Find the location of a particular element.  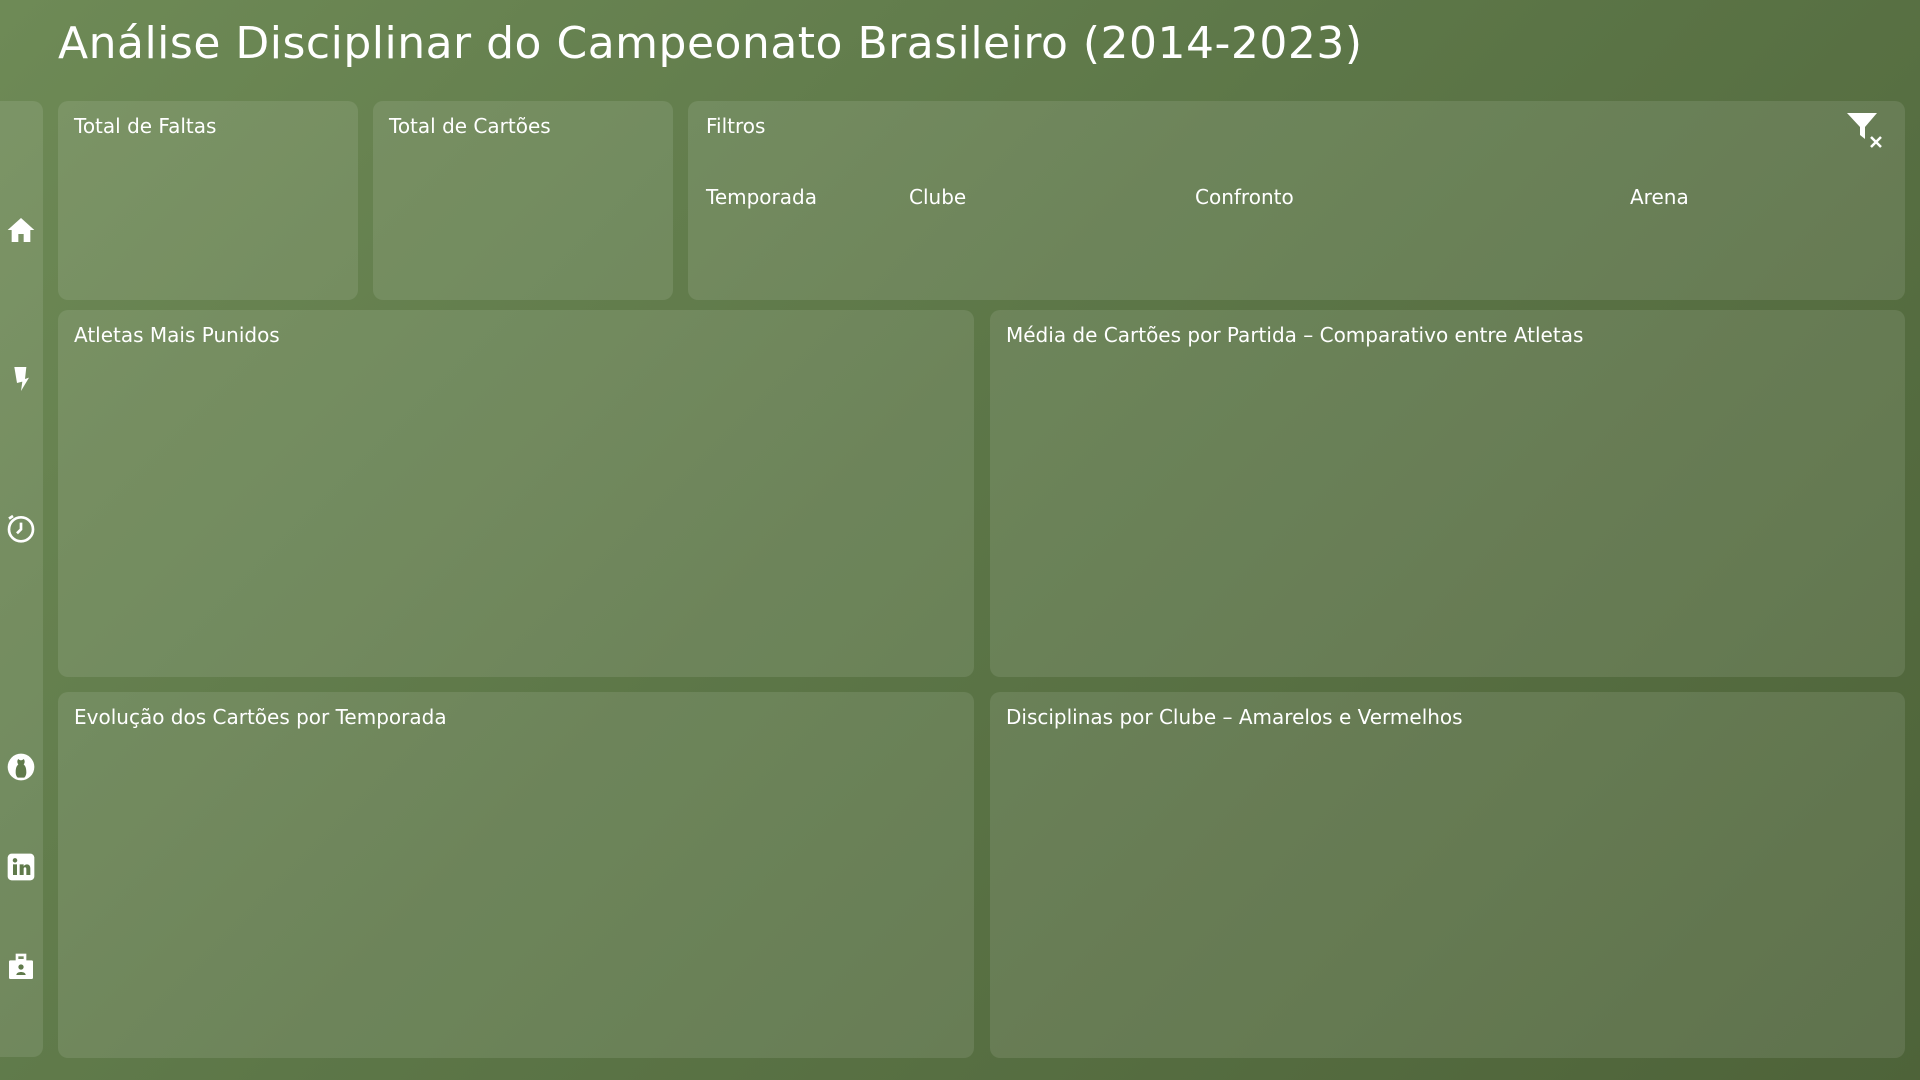

clock-icon is located at coordinates (21, 528).